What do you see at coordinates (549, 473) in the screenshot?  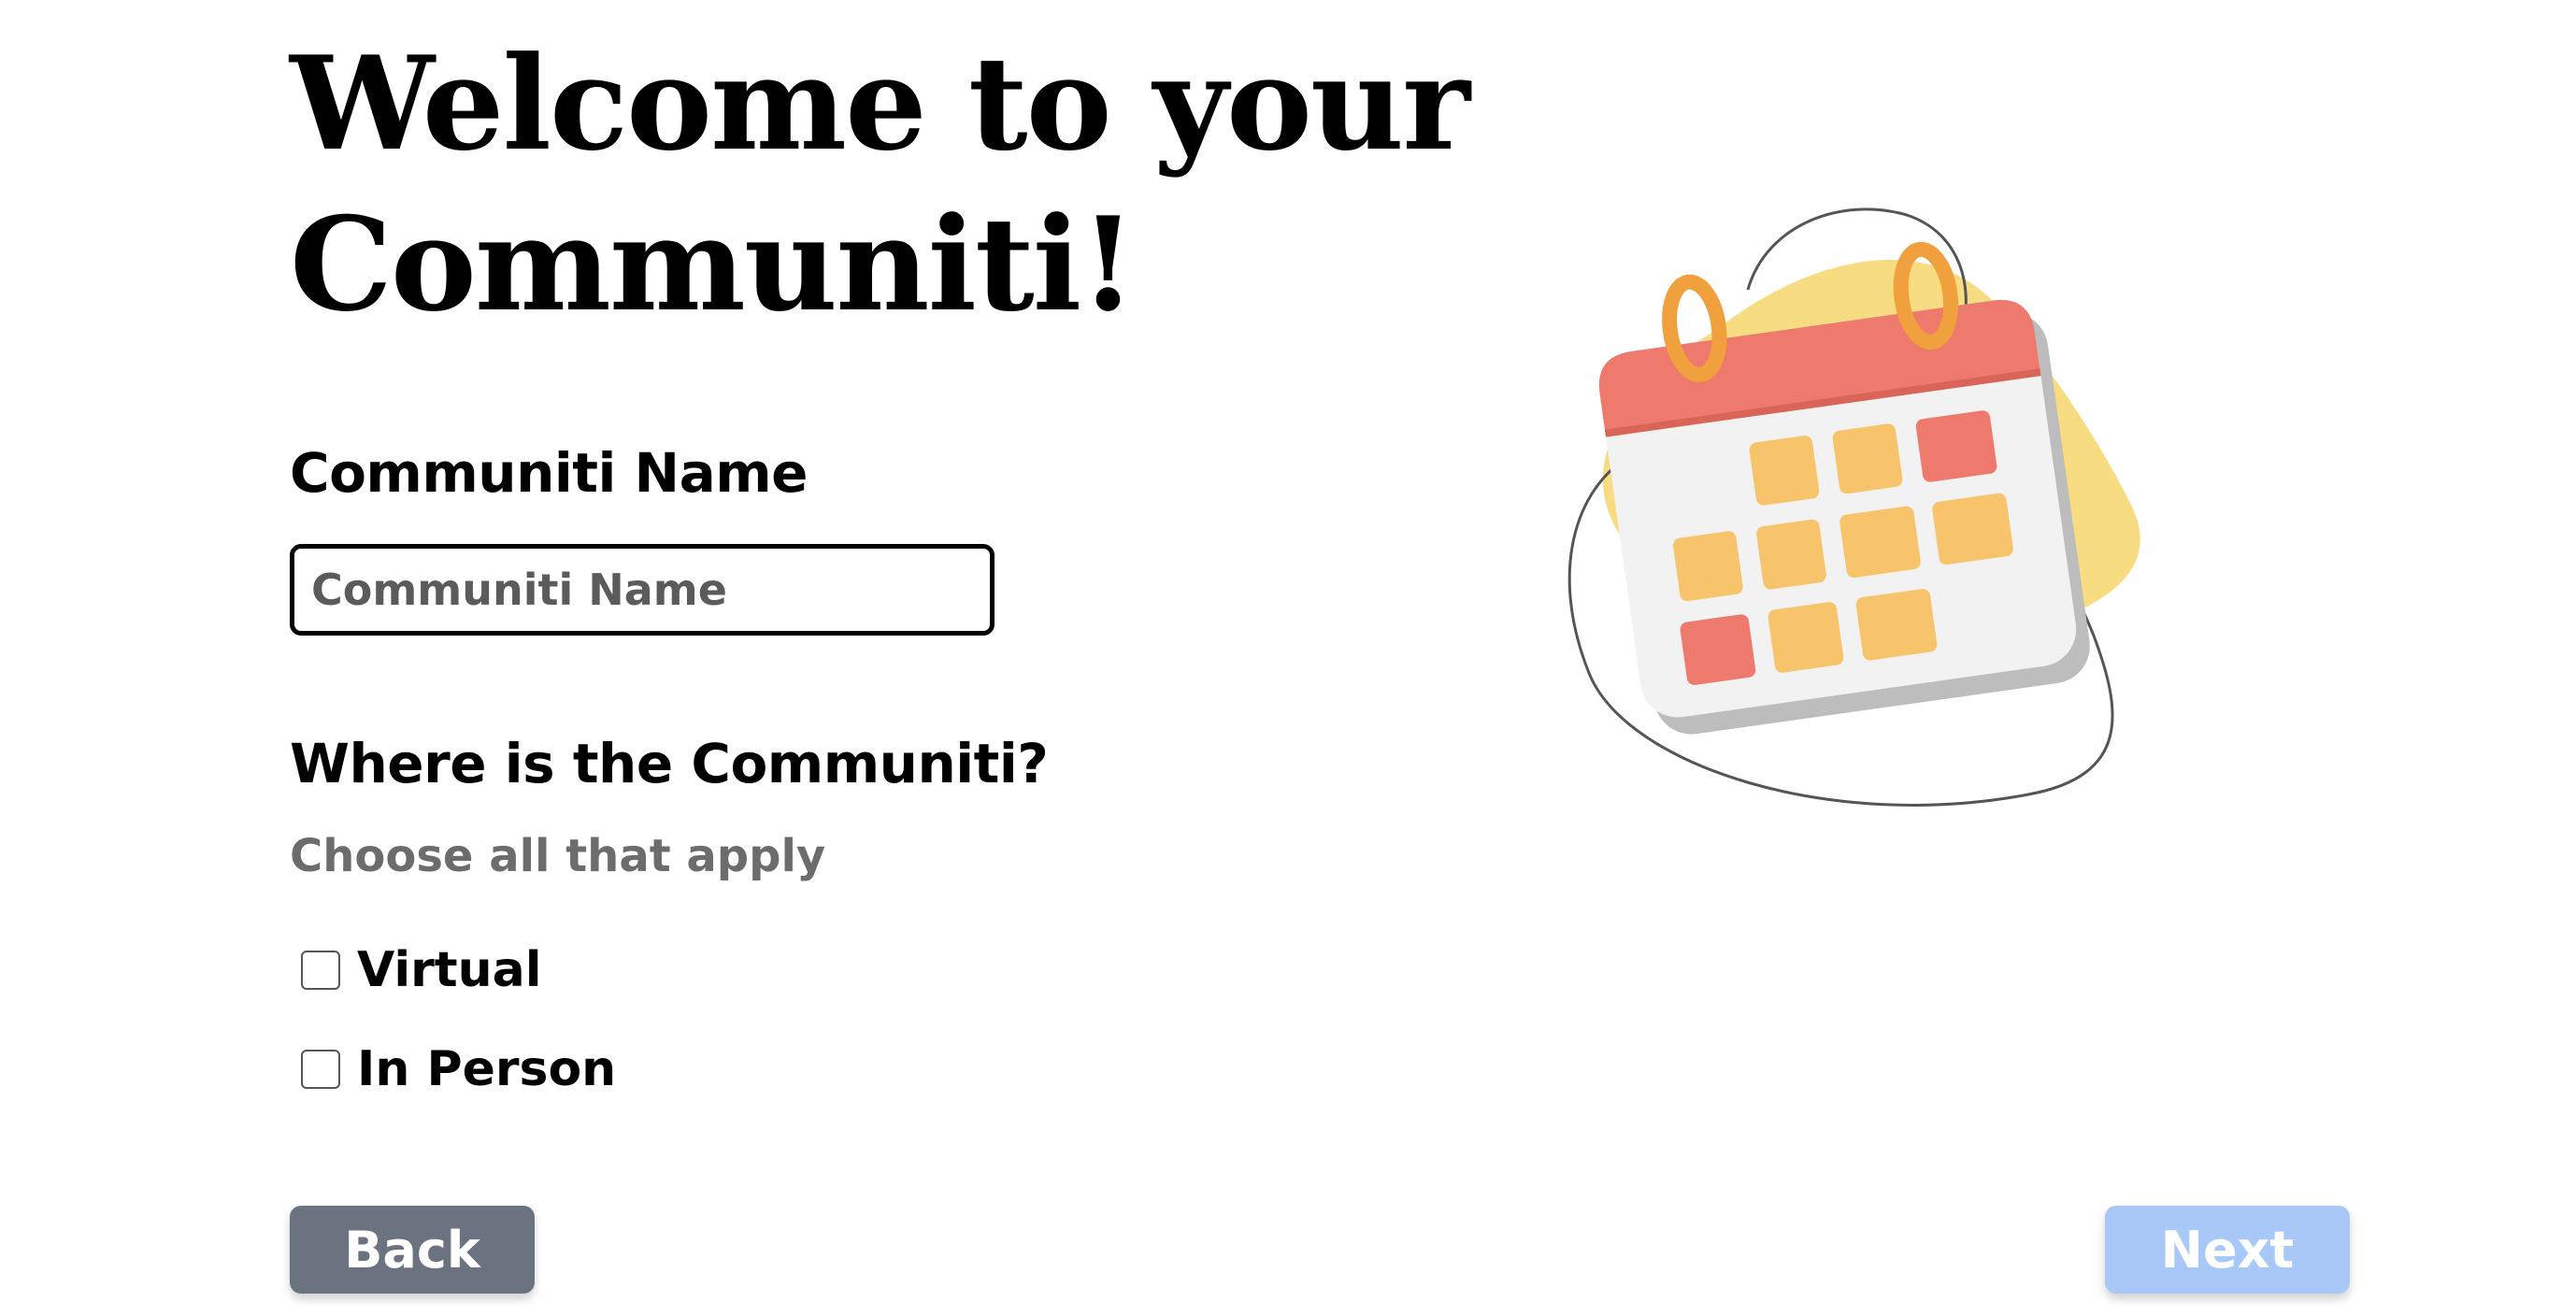 I see `communiti-name-label: Communiti Name` at bounding box center [549, 473].